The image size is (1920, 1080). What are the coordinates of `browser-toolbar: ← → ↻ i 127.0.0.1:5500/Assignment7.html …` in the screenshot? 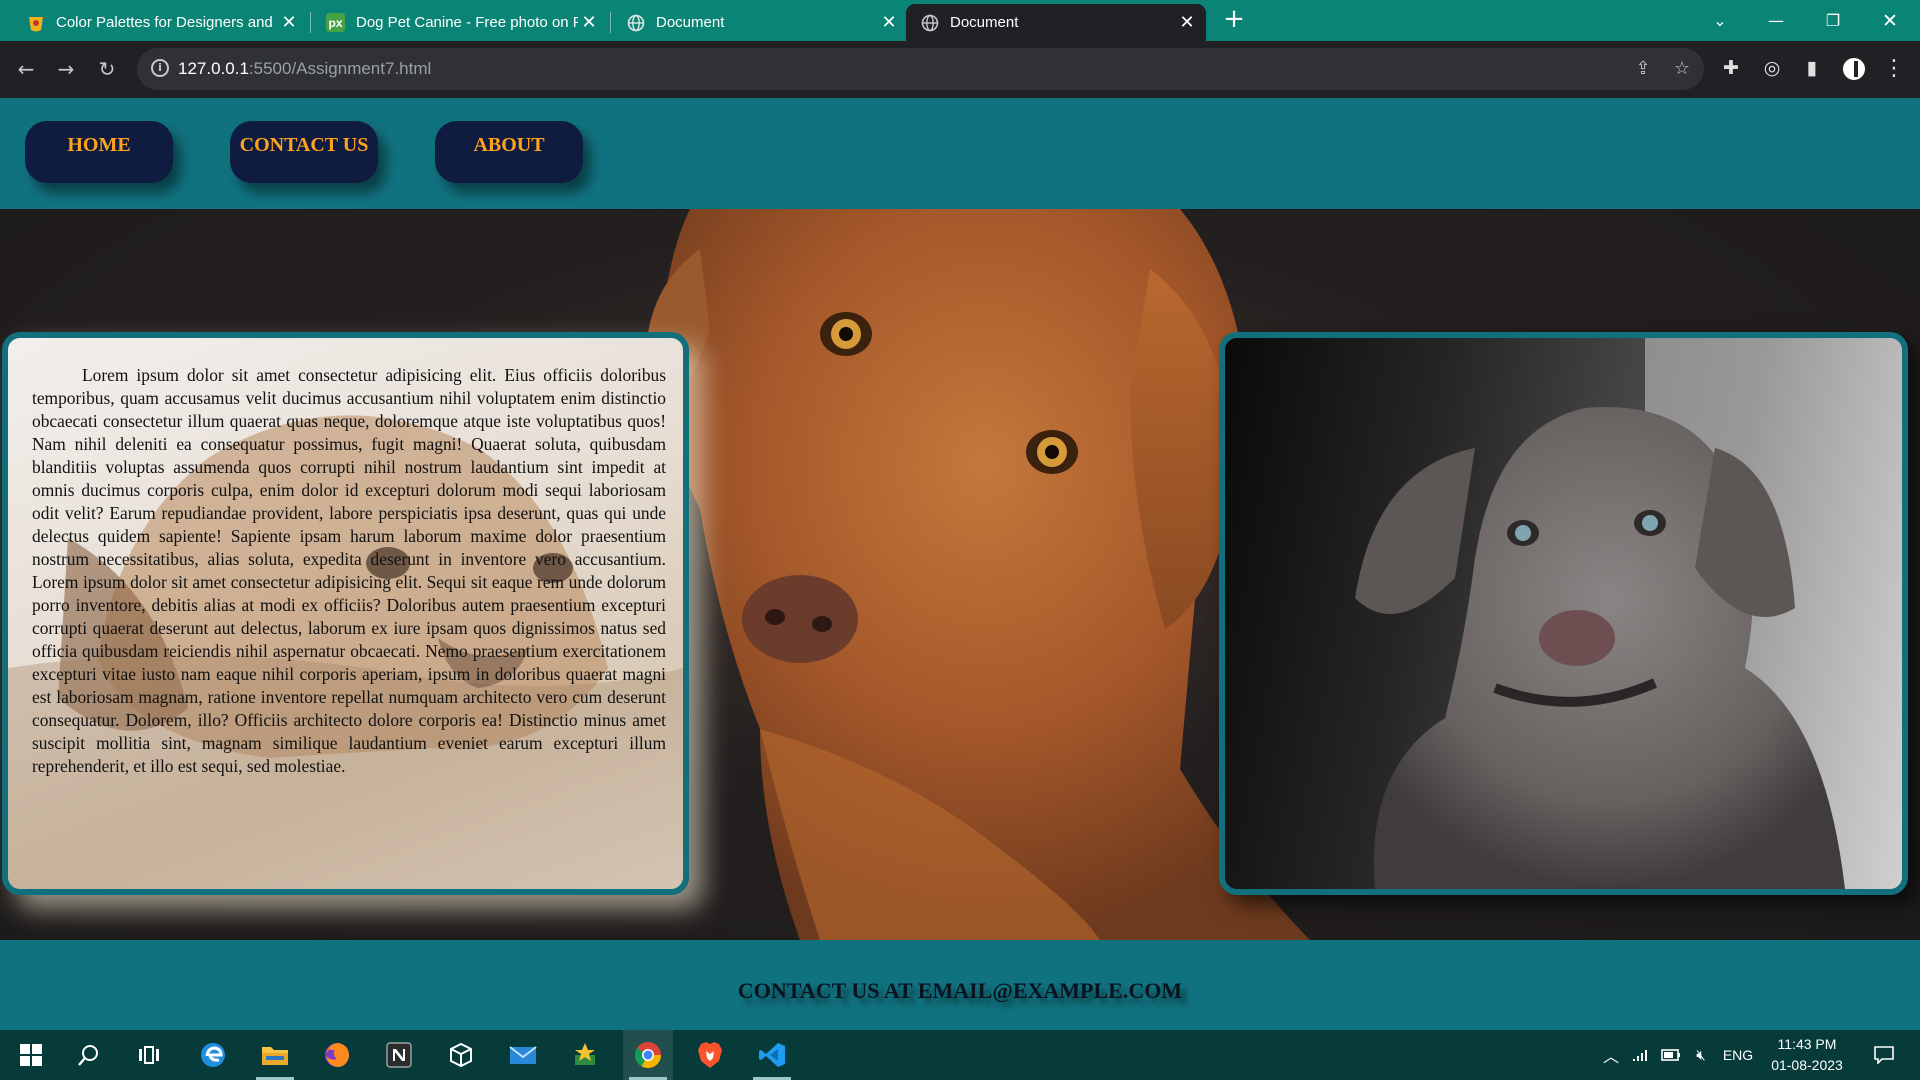 It's located at (960, 69).